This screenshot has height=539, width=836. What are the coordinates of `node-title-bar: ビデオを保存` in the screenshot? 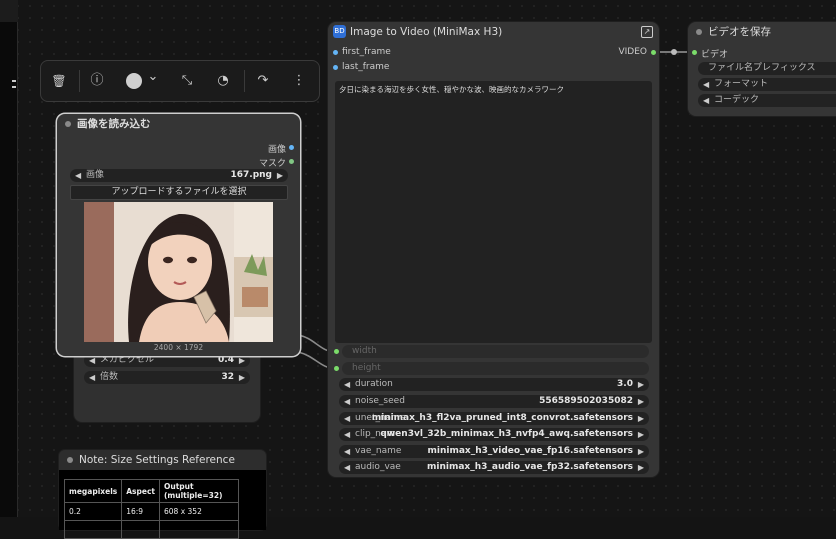 It's located at (762, 32).